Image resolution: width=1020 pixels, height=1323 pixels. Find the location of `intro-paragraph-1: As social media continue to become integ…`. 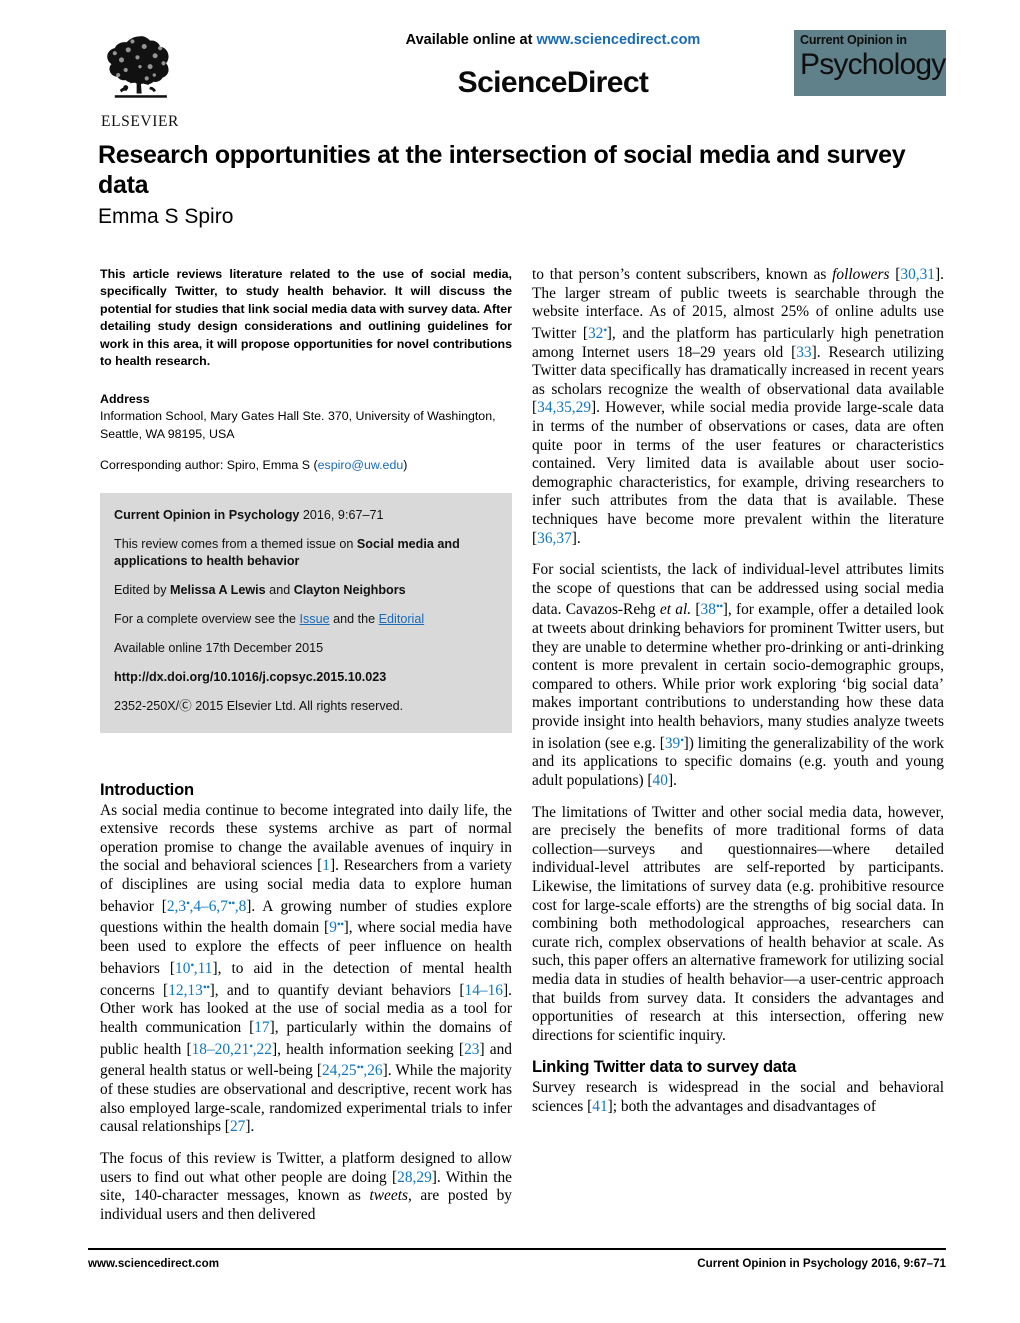

intro-paragraph-1: As social media continue to become integ… is located at coordinates (306, 968).